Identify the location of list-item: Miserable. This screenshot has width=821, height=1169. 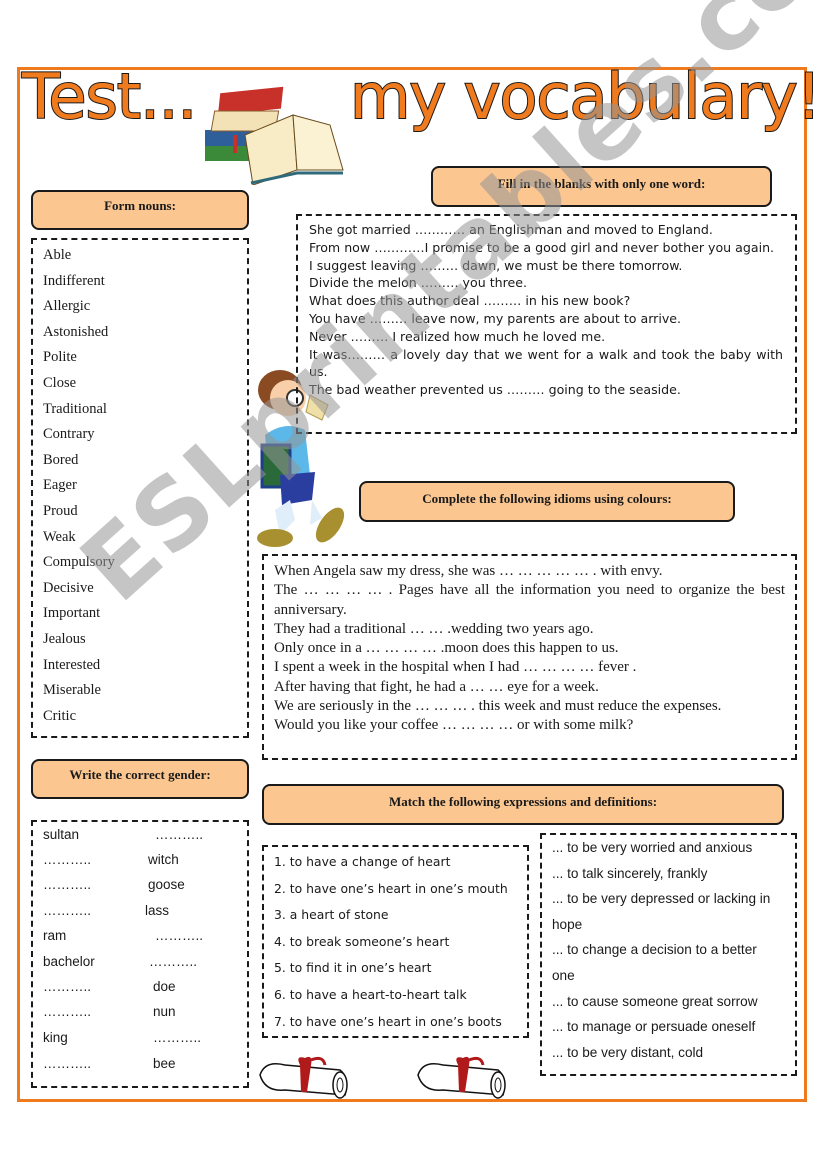
(72, 690).